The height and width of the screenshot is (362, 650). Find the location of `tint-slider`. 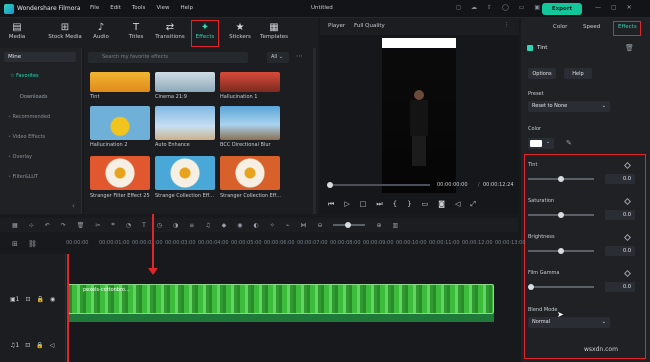

tint-slider is located at coordinates (561, 179).